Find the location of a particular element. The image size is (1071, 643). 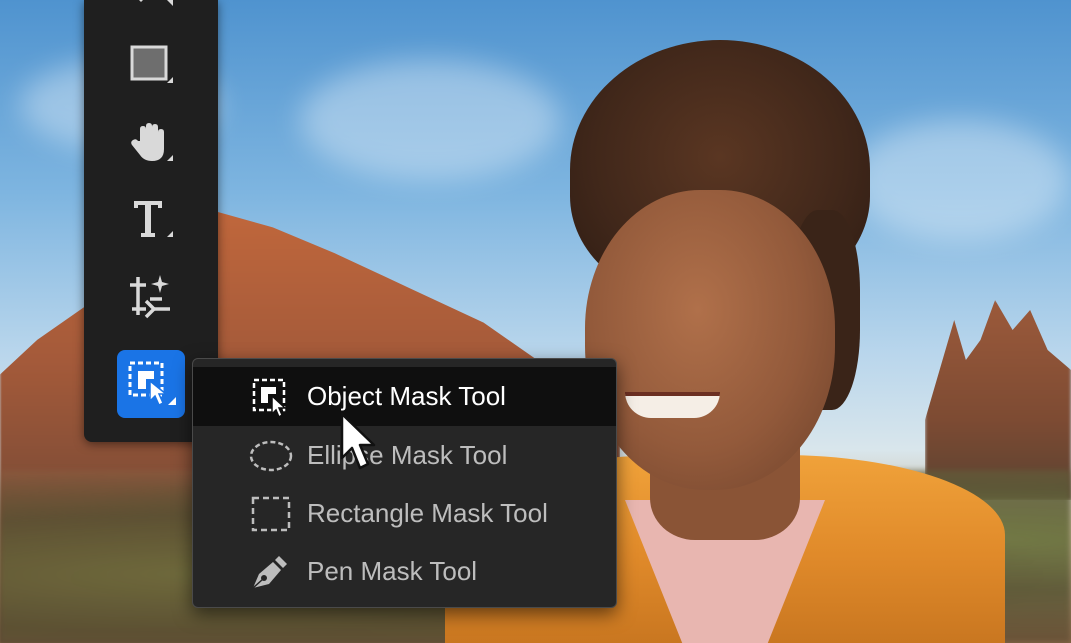

menu-item-object-mask-tool: Object Mask Tool is located at coordinates (404, 396).